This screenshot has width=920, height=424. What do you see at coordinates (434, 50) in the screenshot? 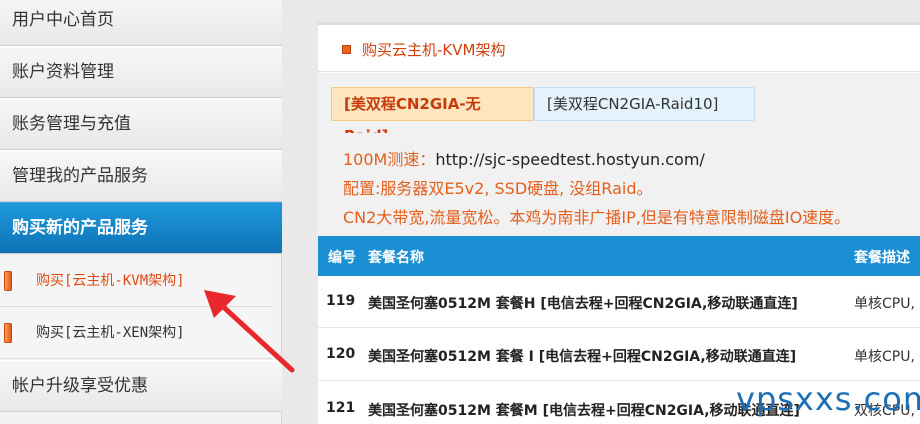
I see `page-title: 购买云主机-KVM架构` at bounding box center [434, 50].